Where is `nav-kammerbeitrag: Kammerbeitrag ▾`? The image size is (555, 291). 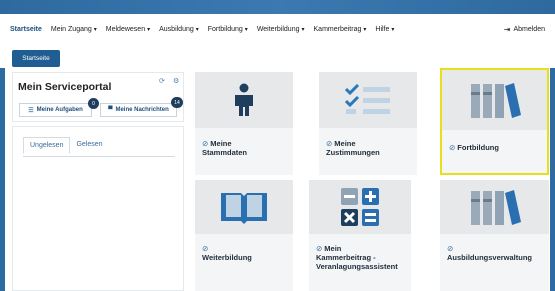
nav-kammerbeitrag: Kammerbeitrag ▾ is located at coordinates (340, 29).